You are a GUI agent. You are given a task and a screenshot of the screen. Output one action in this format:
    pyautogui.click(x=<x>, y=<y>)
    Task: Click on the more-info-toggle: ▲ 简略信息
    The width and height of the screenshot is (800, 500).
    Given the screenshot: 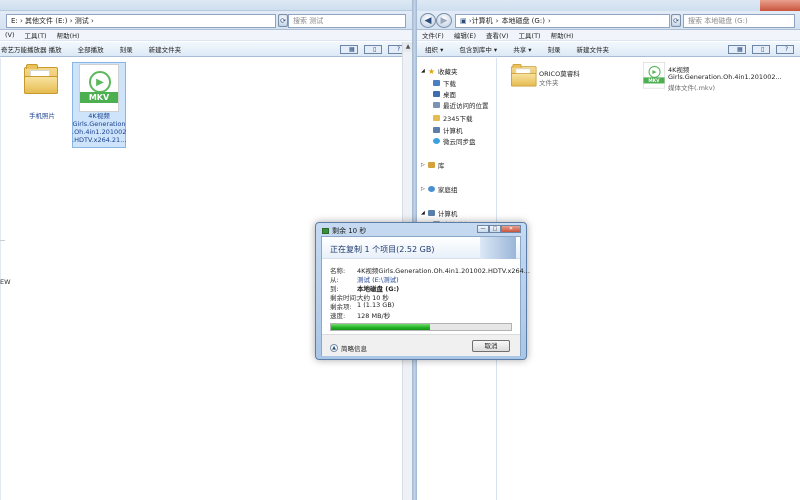 What is the action you would take?
    pyautogui.click(x=348, y=348)
    